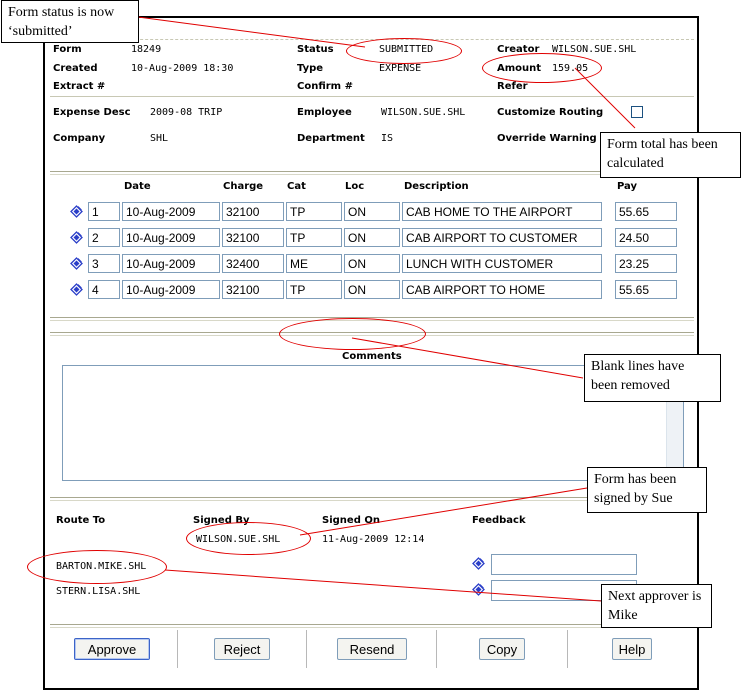 The height and width of the screenshot is (693, 742). What do you see at coordinates (352, 334) in the screenshot?
I see `highlight-blank-lines` at bounding box center [352, 334].